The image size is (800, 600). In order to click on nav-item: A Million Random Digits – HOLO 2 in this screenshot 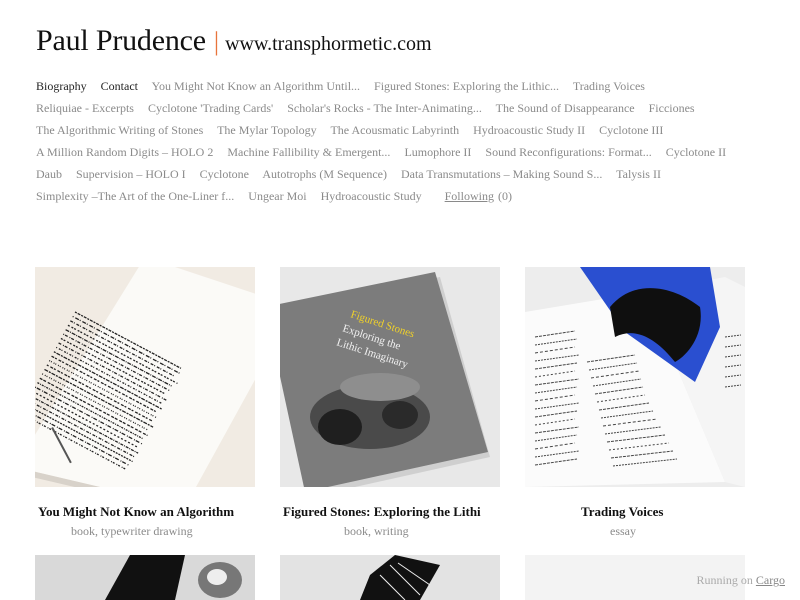, I will do `click(124, 152)`.